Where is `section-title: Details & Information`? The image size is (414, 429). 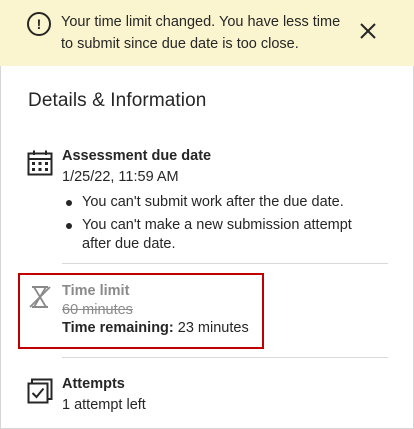
section-title: Details & Information is located at coordinates (117, 100).